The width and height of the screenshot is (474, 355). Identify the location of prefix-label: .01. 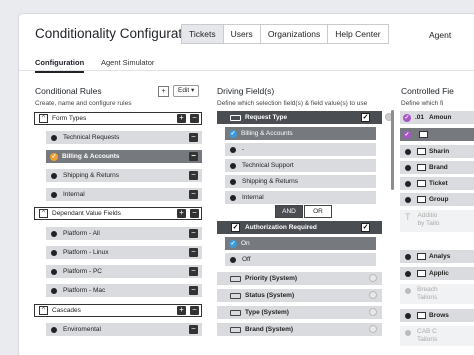
(420, 117).